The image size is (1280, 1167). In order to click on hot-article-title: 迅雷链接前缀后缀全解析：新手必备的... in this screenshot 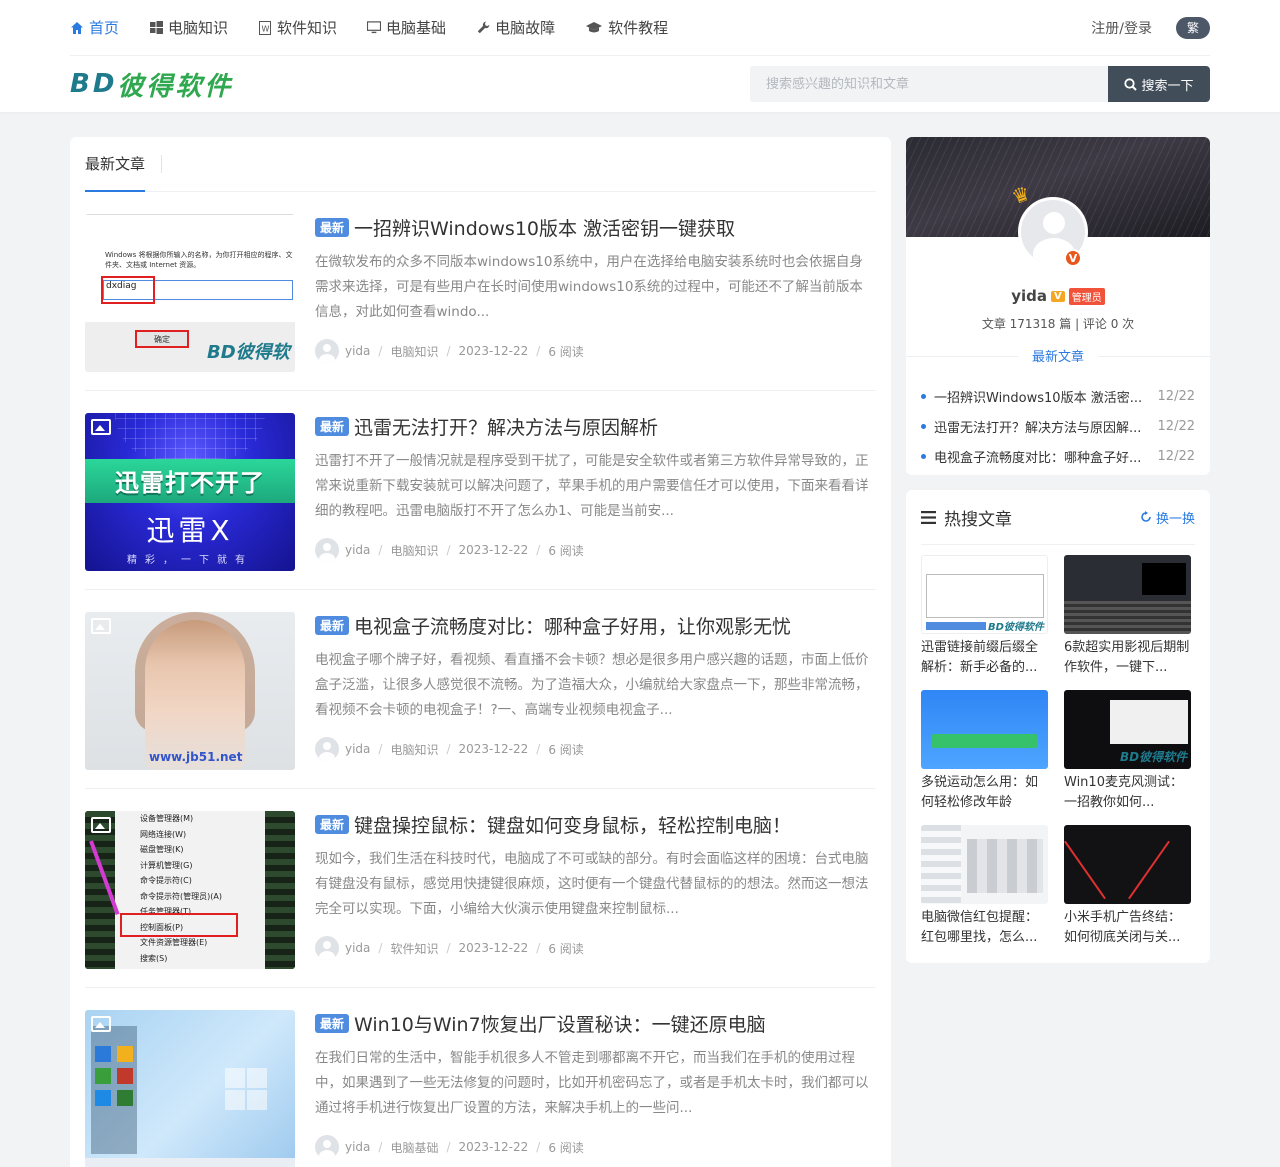, I will do `click(980, 657)`.